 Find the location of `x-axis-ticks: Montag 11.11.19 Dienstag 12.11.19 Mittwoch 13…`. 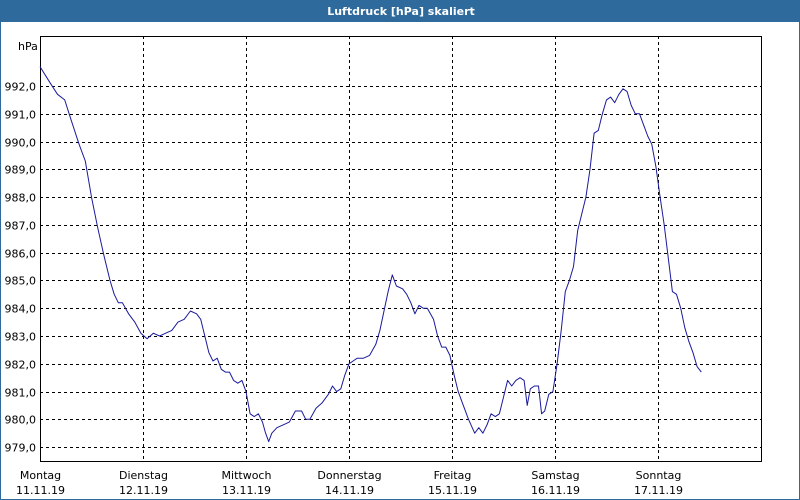

x-axis-ticks: Montag 11.11.19 Dienstag 12.11.19 Mittwoch 13… is located at coordinates (349, 483).